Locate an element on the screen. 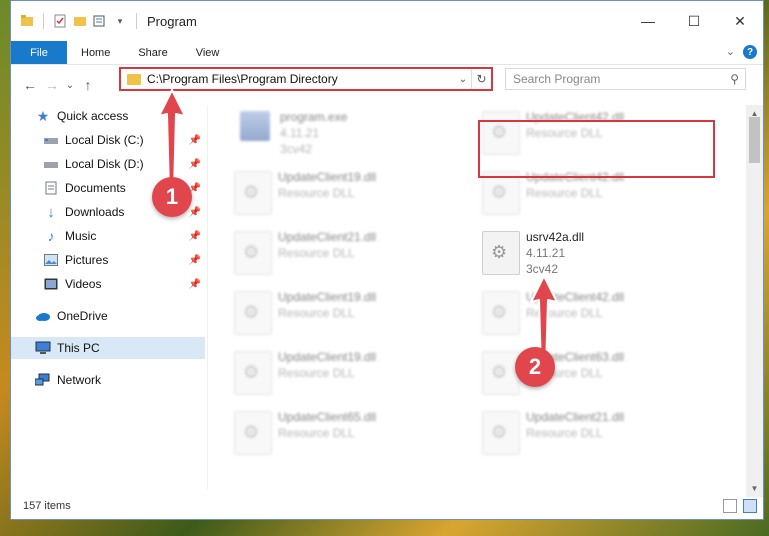 The height and width of the screenshot is (536, 769). customize-toolbar-icon is located at coordinates (100, 21).